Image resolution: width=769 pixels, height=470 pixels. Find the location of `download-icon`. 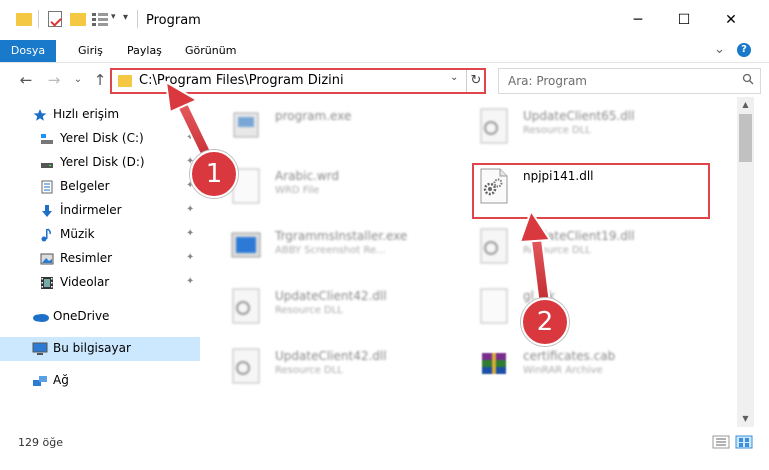

download-icon is located at coordinates (47, 211).